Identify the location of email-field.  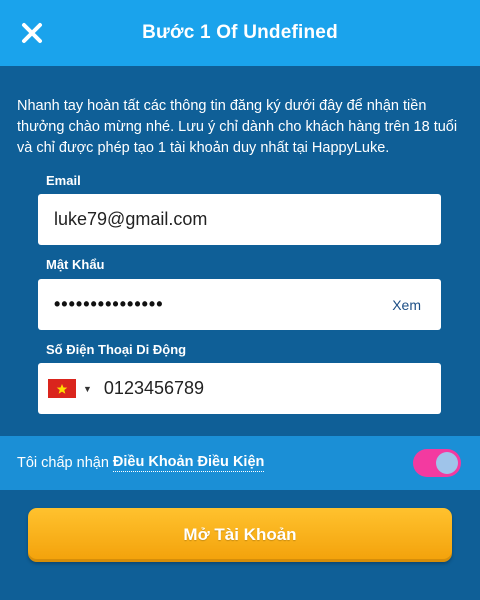
(239, 219).